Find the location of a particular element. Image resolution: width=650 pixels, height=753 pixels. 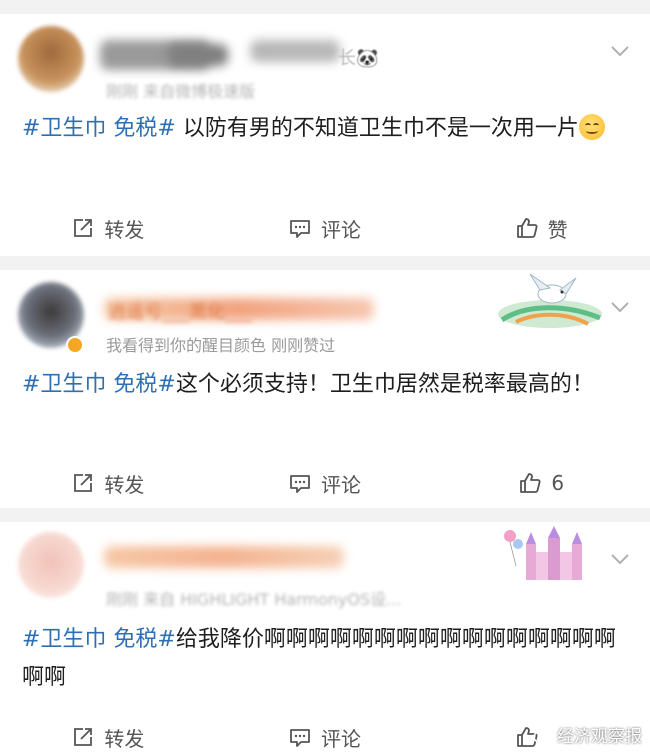

watermark-text: 经济观察报 is located at coordinates (599, 737).